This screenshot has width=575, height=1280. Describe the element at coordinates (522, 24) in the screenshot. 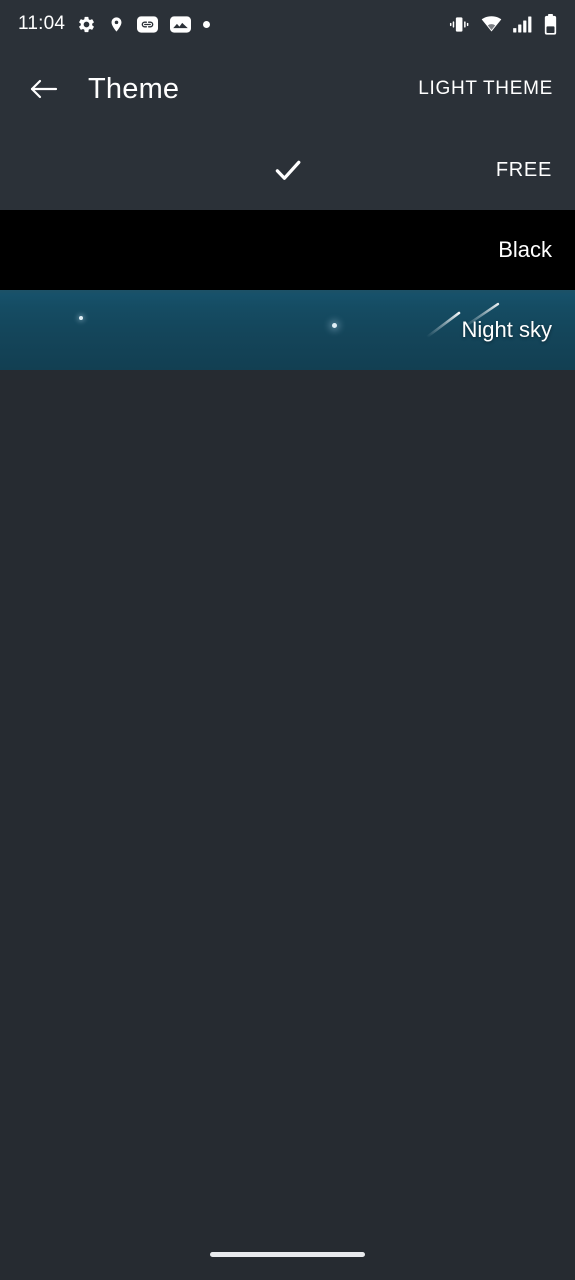

I see `cellular-signal-icon` at that location.